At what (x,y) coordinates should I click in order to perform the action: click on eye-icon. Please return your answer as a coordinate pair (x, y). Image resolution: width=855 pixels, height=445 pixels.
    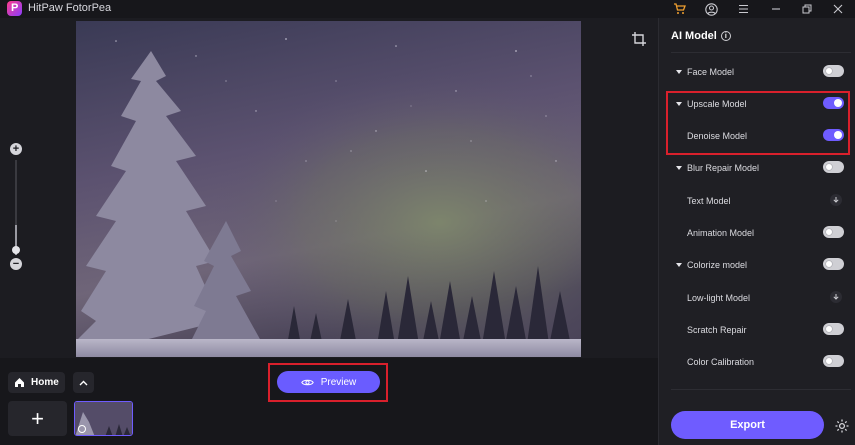
    Looking at the image, I should click on (307, 382).